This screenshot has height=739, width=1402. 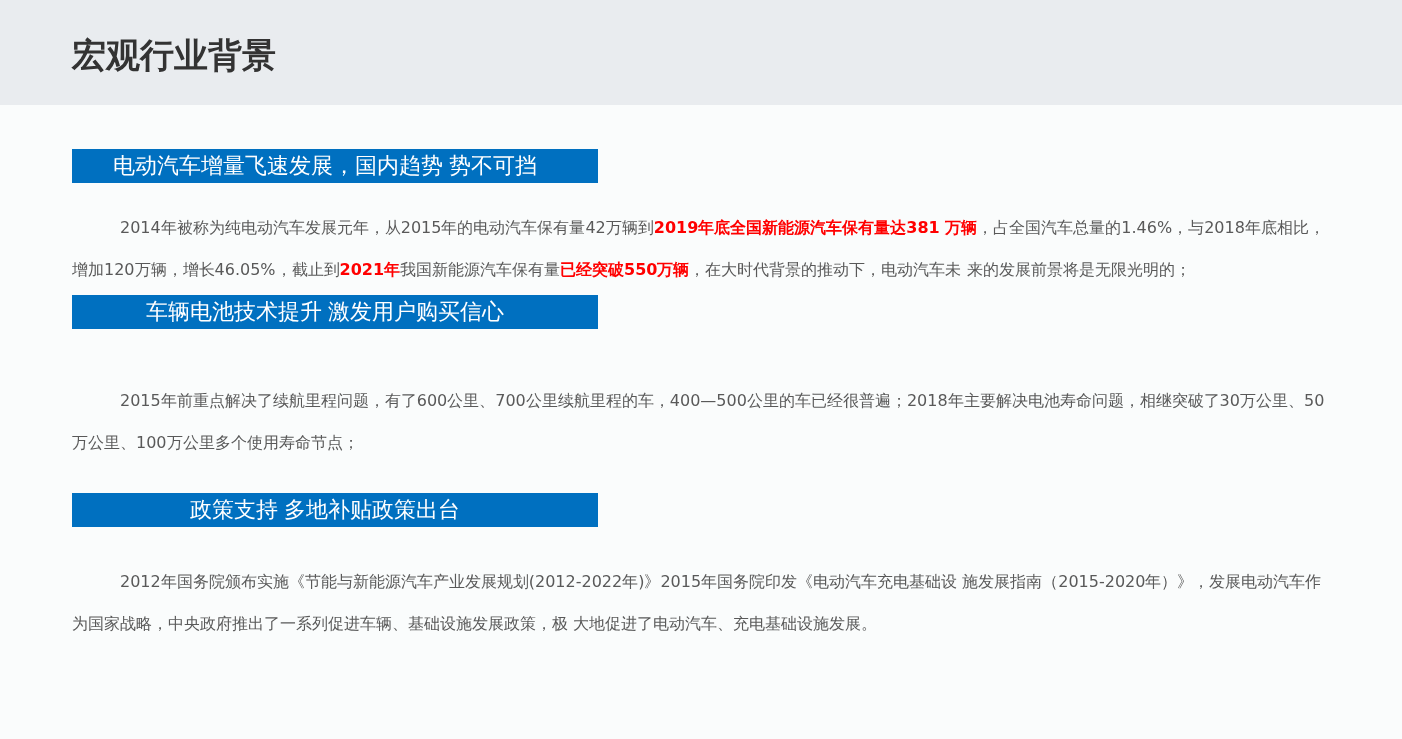 I want to click on section-heading: 电动汽车增量飞速发展，国内趋势 势不可挡, so click(x=335, y=166).